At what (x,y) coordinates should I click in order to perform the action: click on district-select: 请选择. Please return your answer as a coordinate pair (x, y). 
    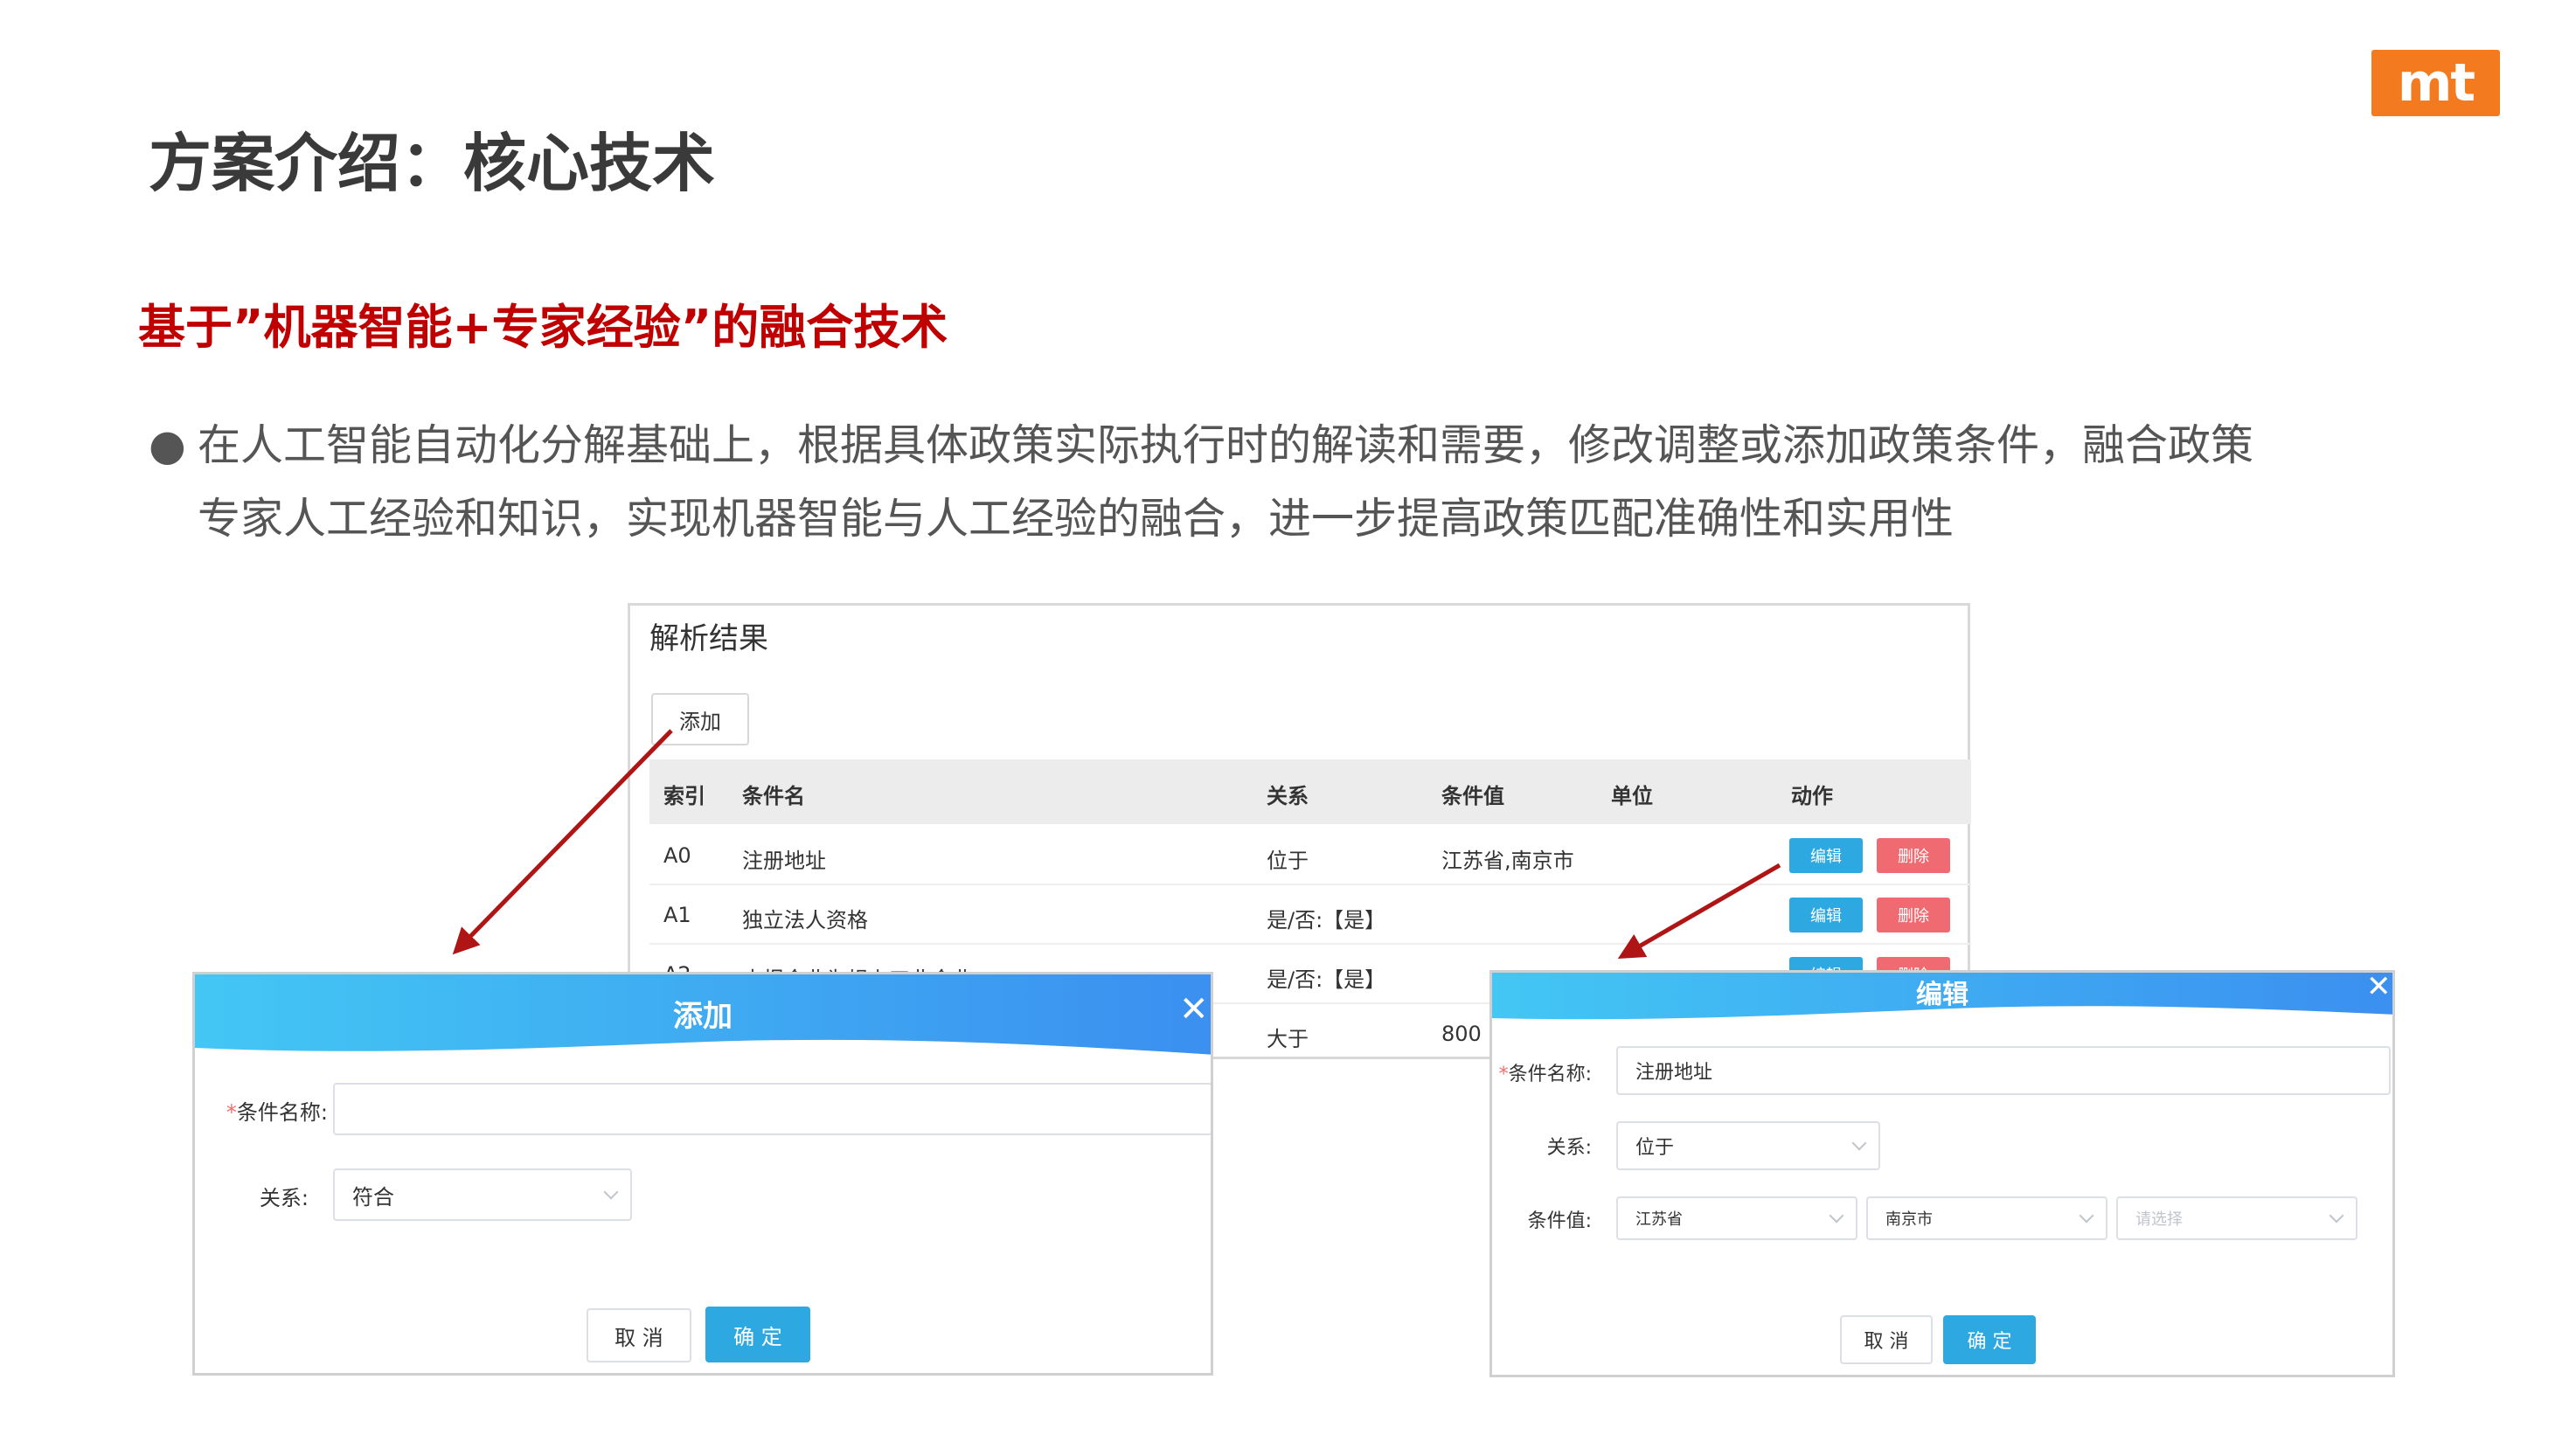
    Looking at the image, I should click on (2236, 1218).